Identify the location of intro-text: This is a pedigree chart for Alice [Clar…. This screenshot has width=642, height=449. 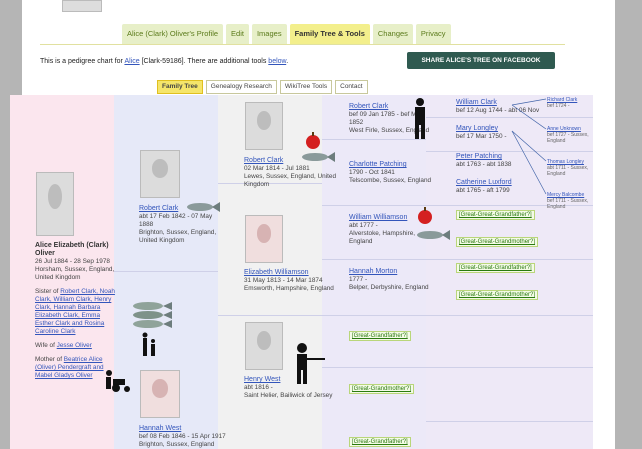
(164, 61).